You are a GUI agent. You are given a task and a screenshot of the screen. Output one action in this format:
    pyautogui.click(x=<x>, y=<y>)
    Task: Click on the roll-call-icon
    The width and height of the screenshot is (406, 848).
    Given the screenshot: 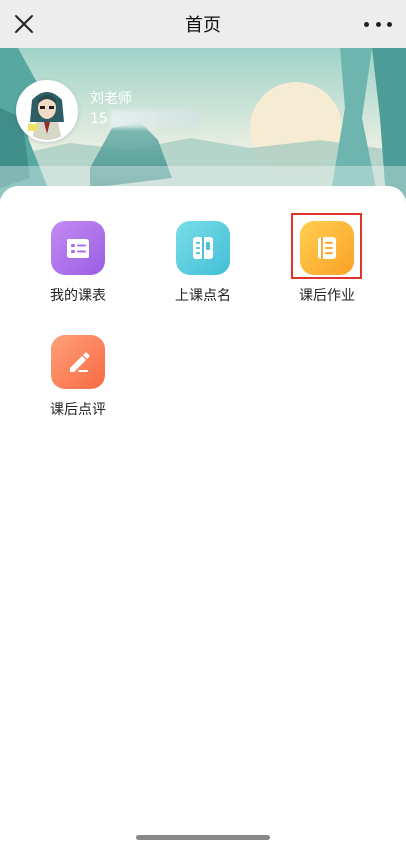 What is the action you would take?
    pyautogui.click(x=203, y=248)
    